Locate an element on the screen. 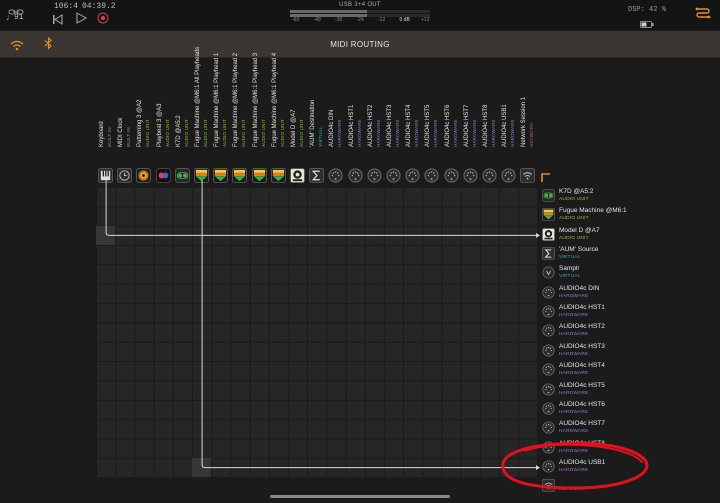 This screenshot has height=503, width=720. source-column-audio4c-hst8: AUDIO4c HST8 HARDWARE is located at coordinates (490, 124).